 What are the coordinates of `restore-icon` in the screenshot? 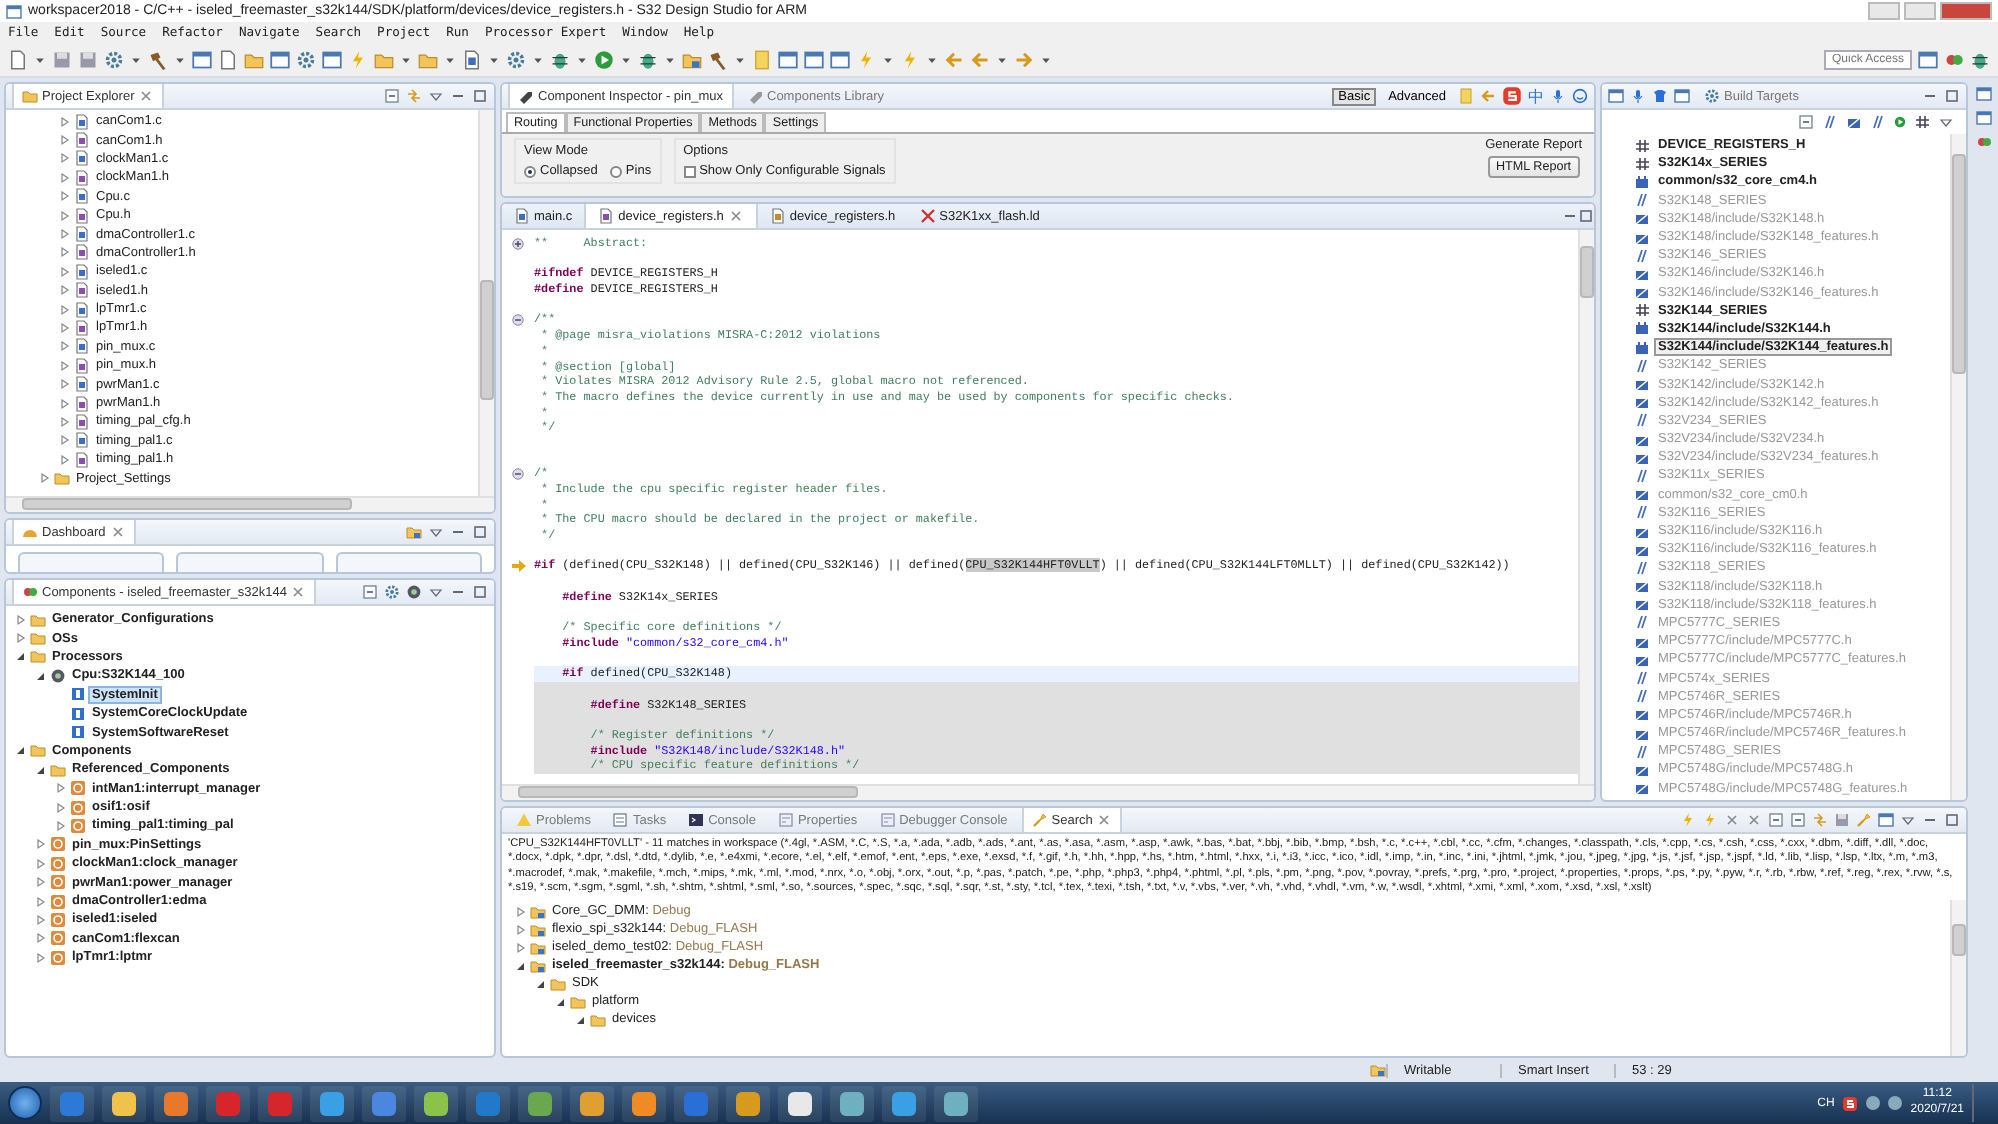 It's located at (1984, 94).